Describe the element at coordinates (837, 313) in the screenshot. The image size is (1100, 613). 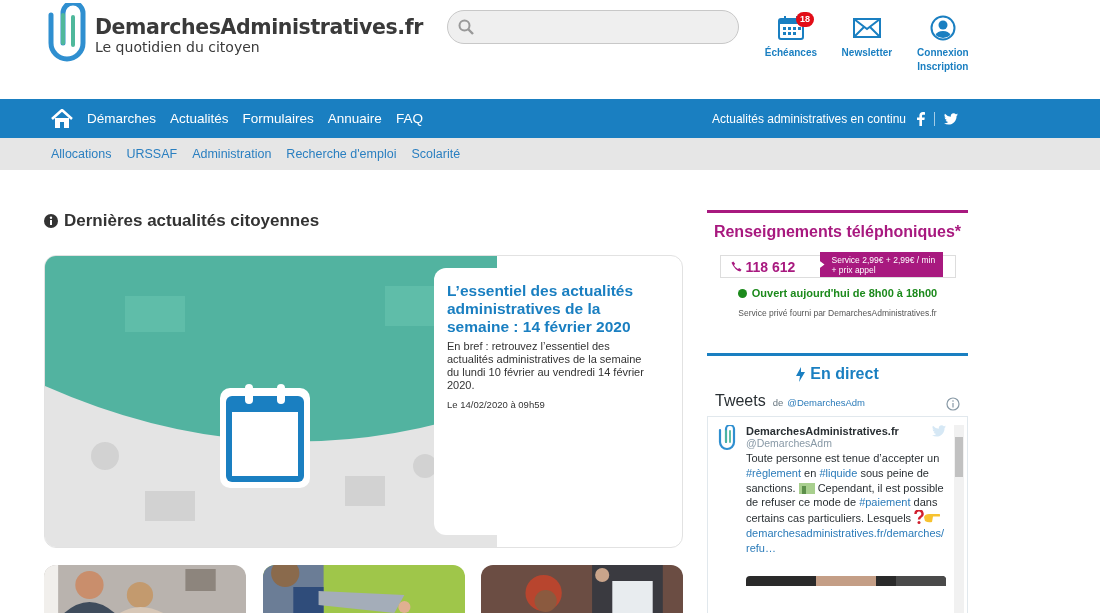
I see `service-note: Service privé fourni par DemarchesAdministratives.fr` at that location.